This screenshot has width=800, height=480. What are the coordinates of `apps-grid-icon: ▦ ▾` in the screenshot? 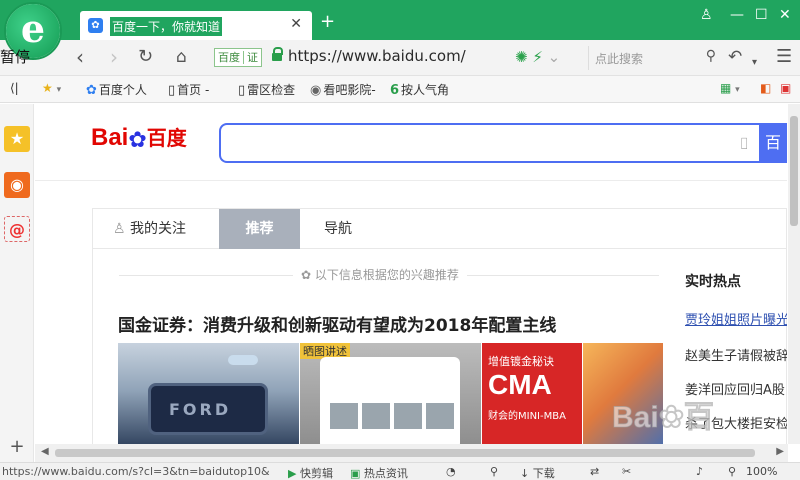 It's located at (730, 88).